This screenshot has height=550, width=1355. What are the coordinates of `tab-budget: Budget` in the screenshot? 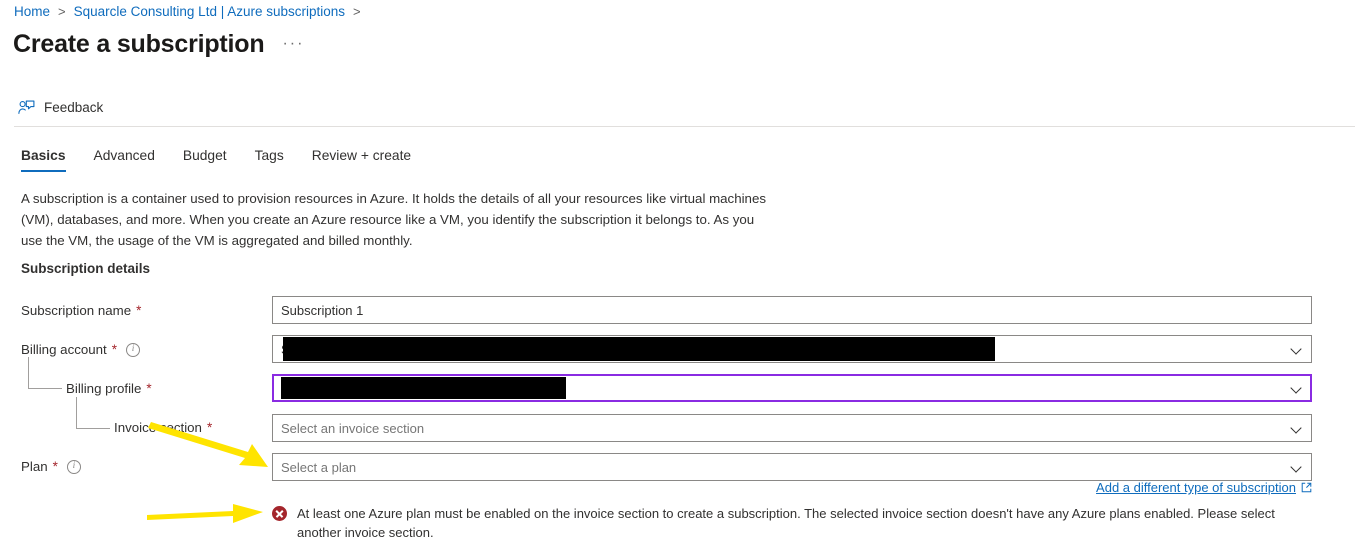 It's located at (205, 160).